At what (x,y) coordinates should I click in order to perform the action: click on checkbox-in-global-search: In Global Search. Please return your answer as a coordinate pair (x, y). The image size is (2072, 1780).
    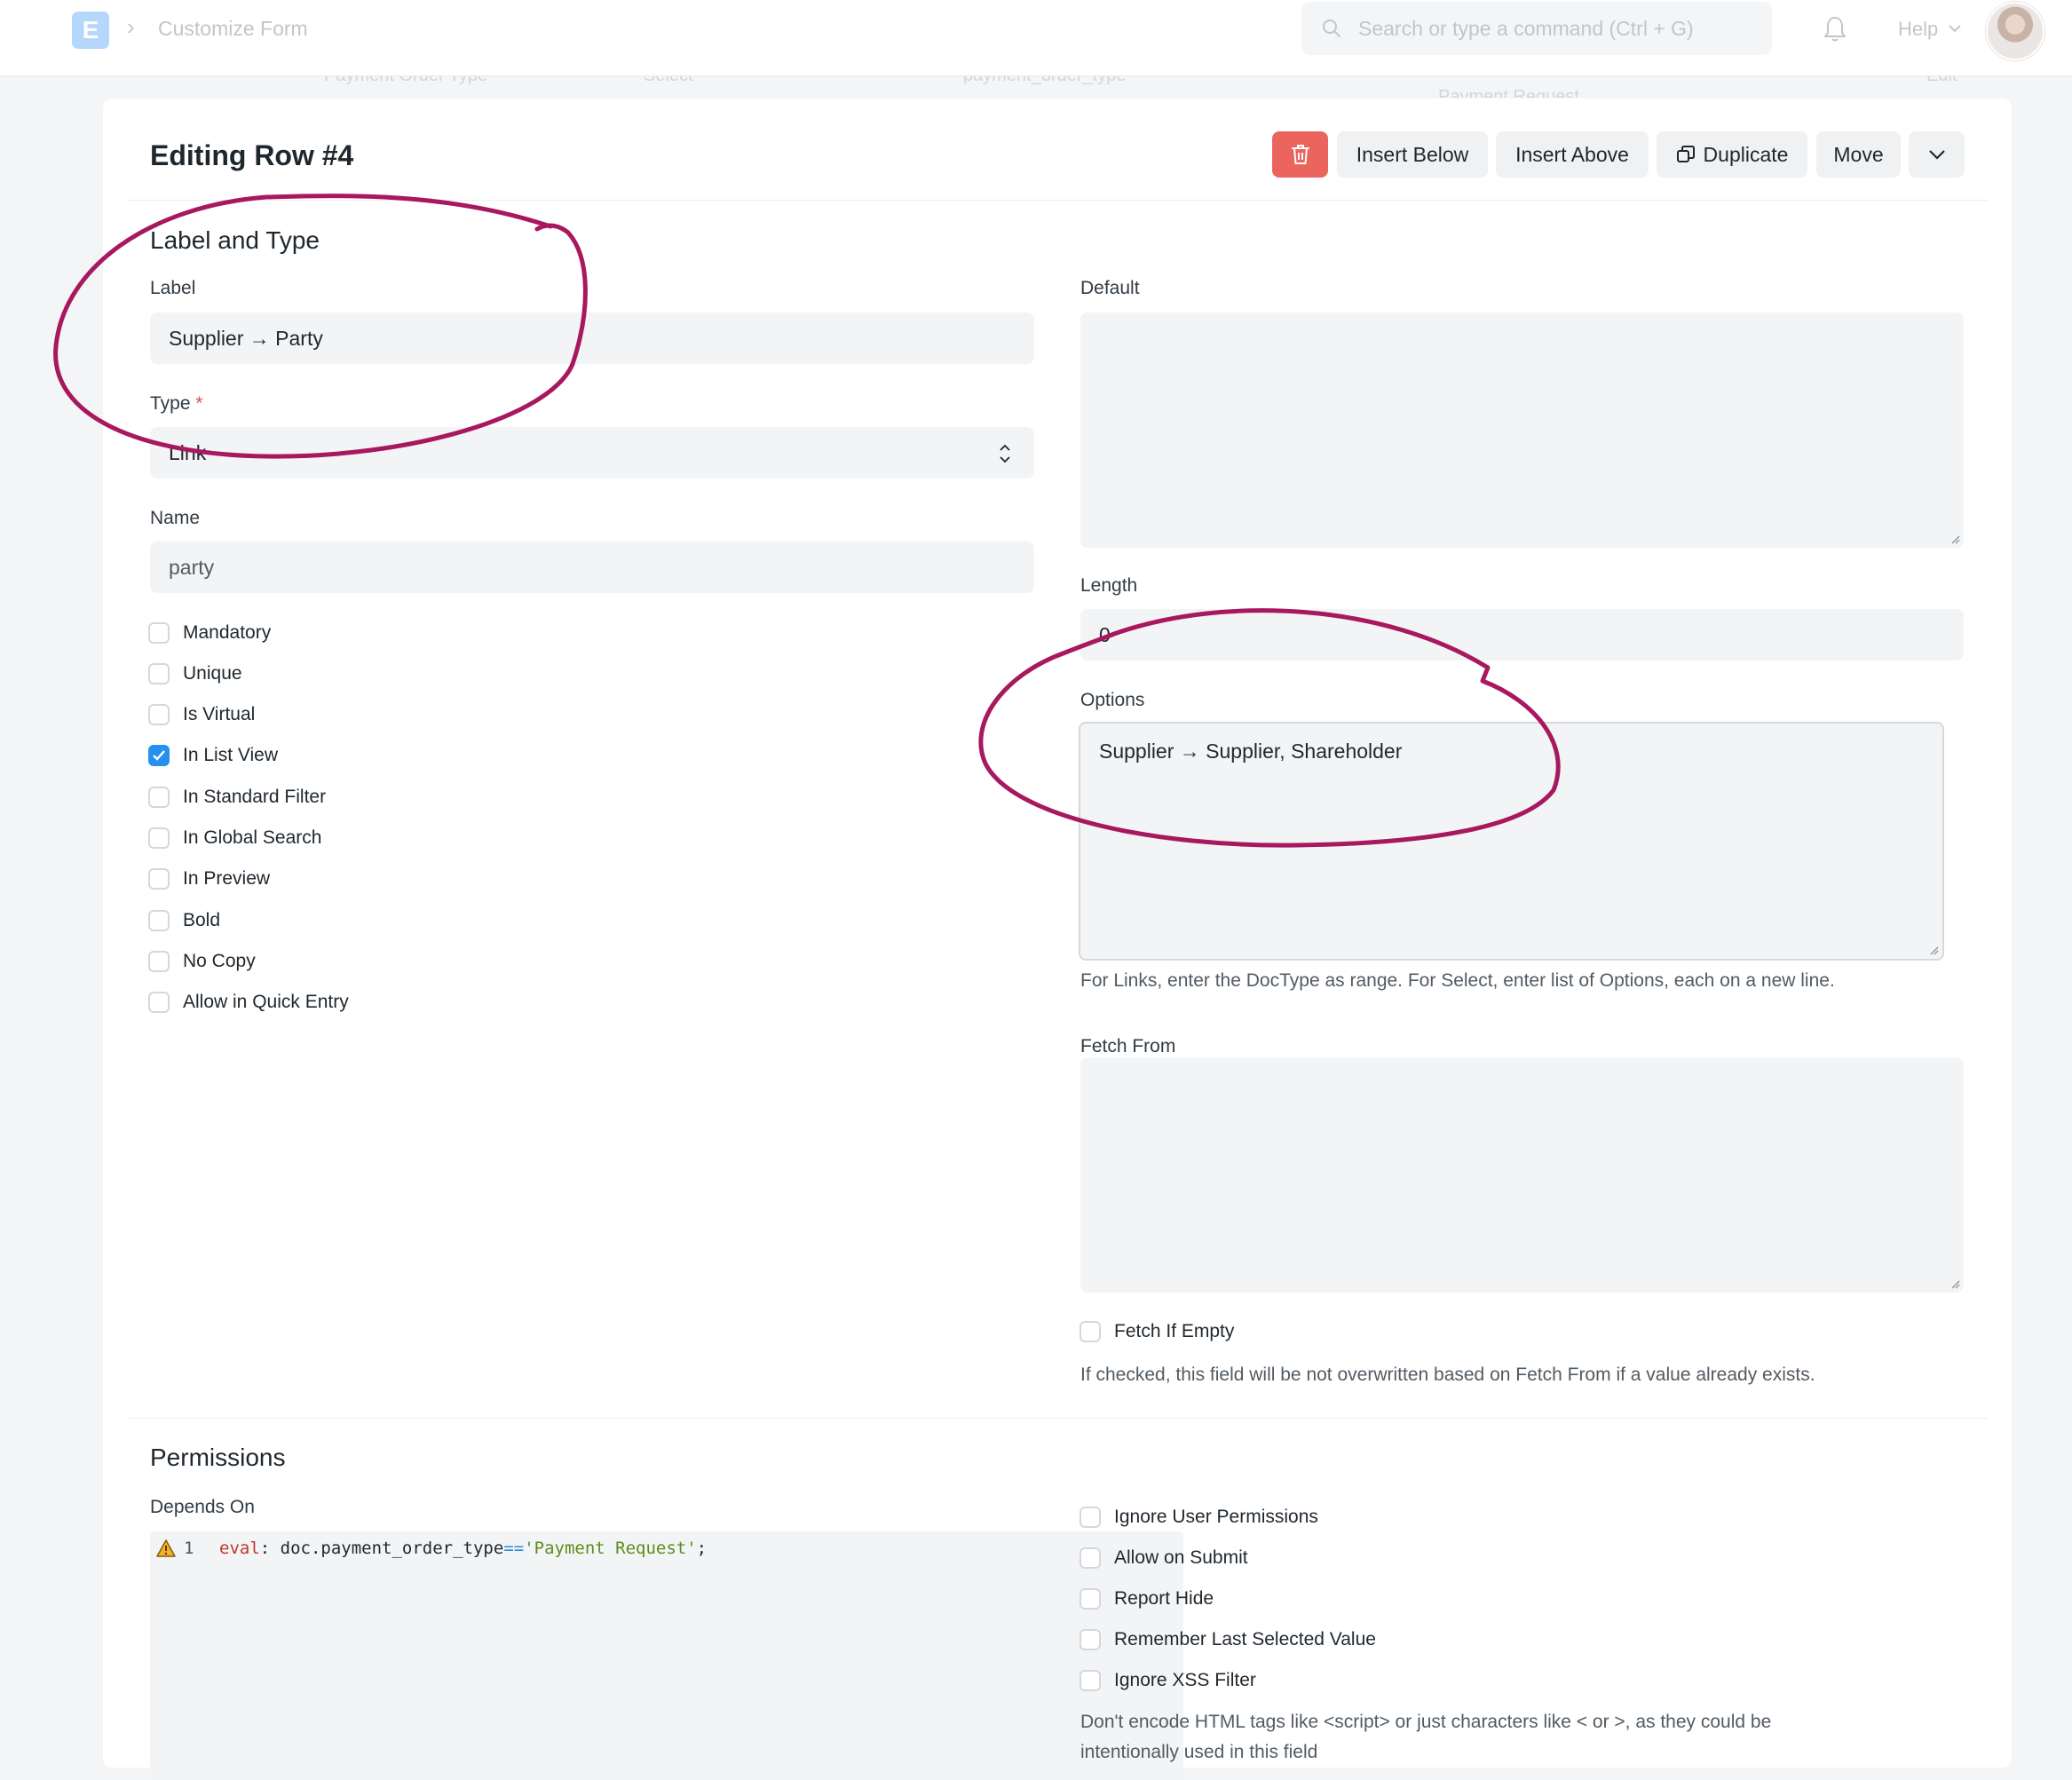
    Looking at the image, I should click on (234, 838).